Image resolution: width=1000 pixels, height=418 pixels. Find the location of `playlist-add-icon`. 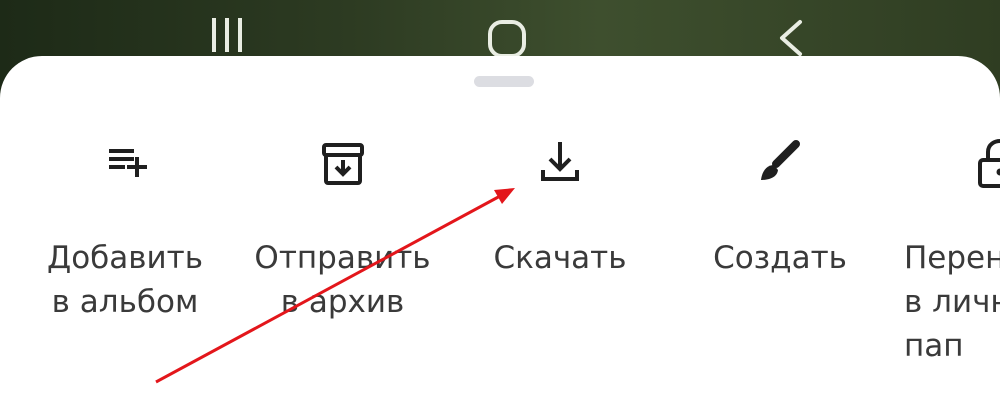

playlist-add-icon is located at coordinates (125, 164).